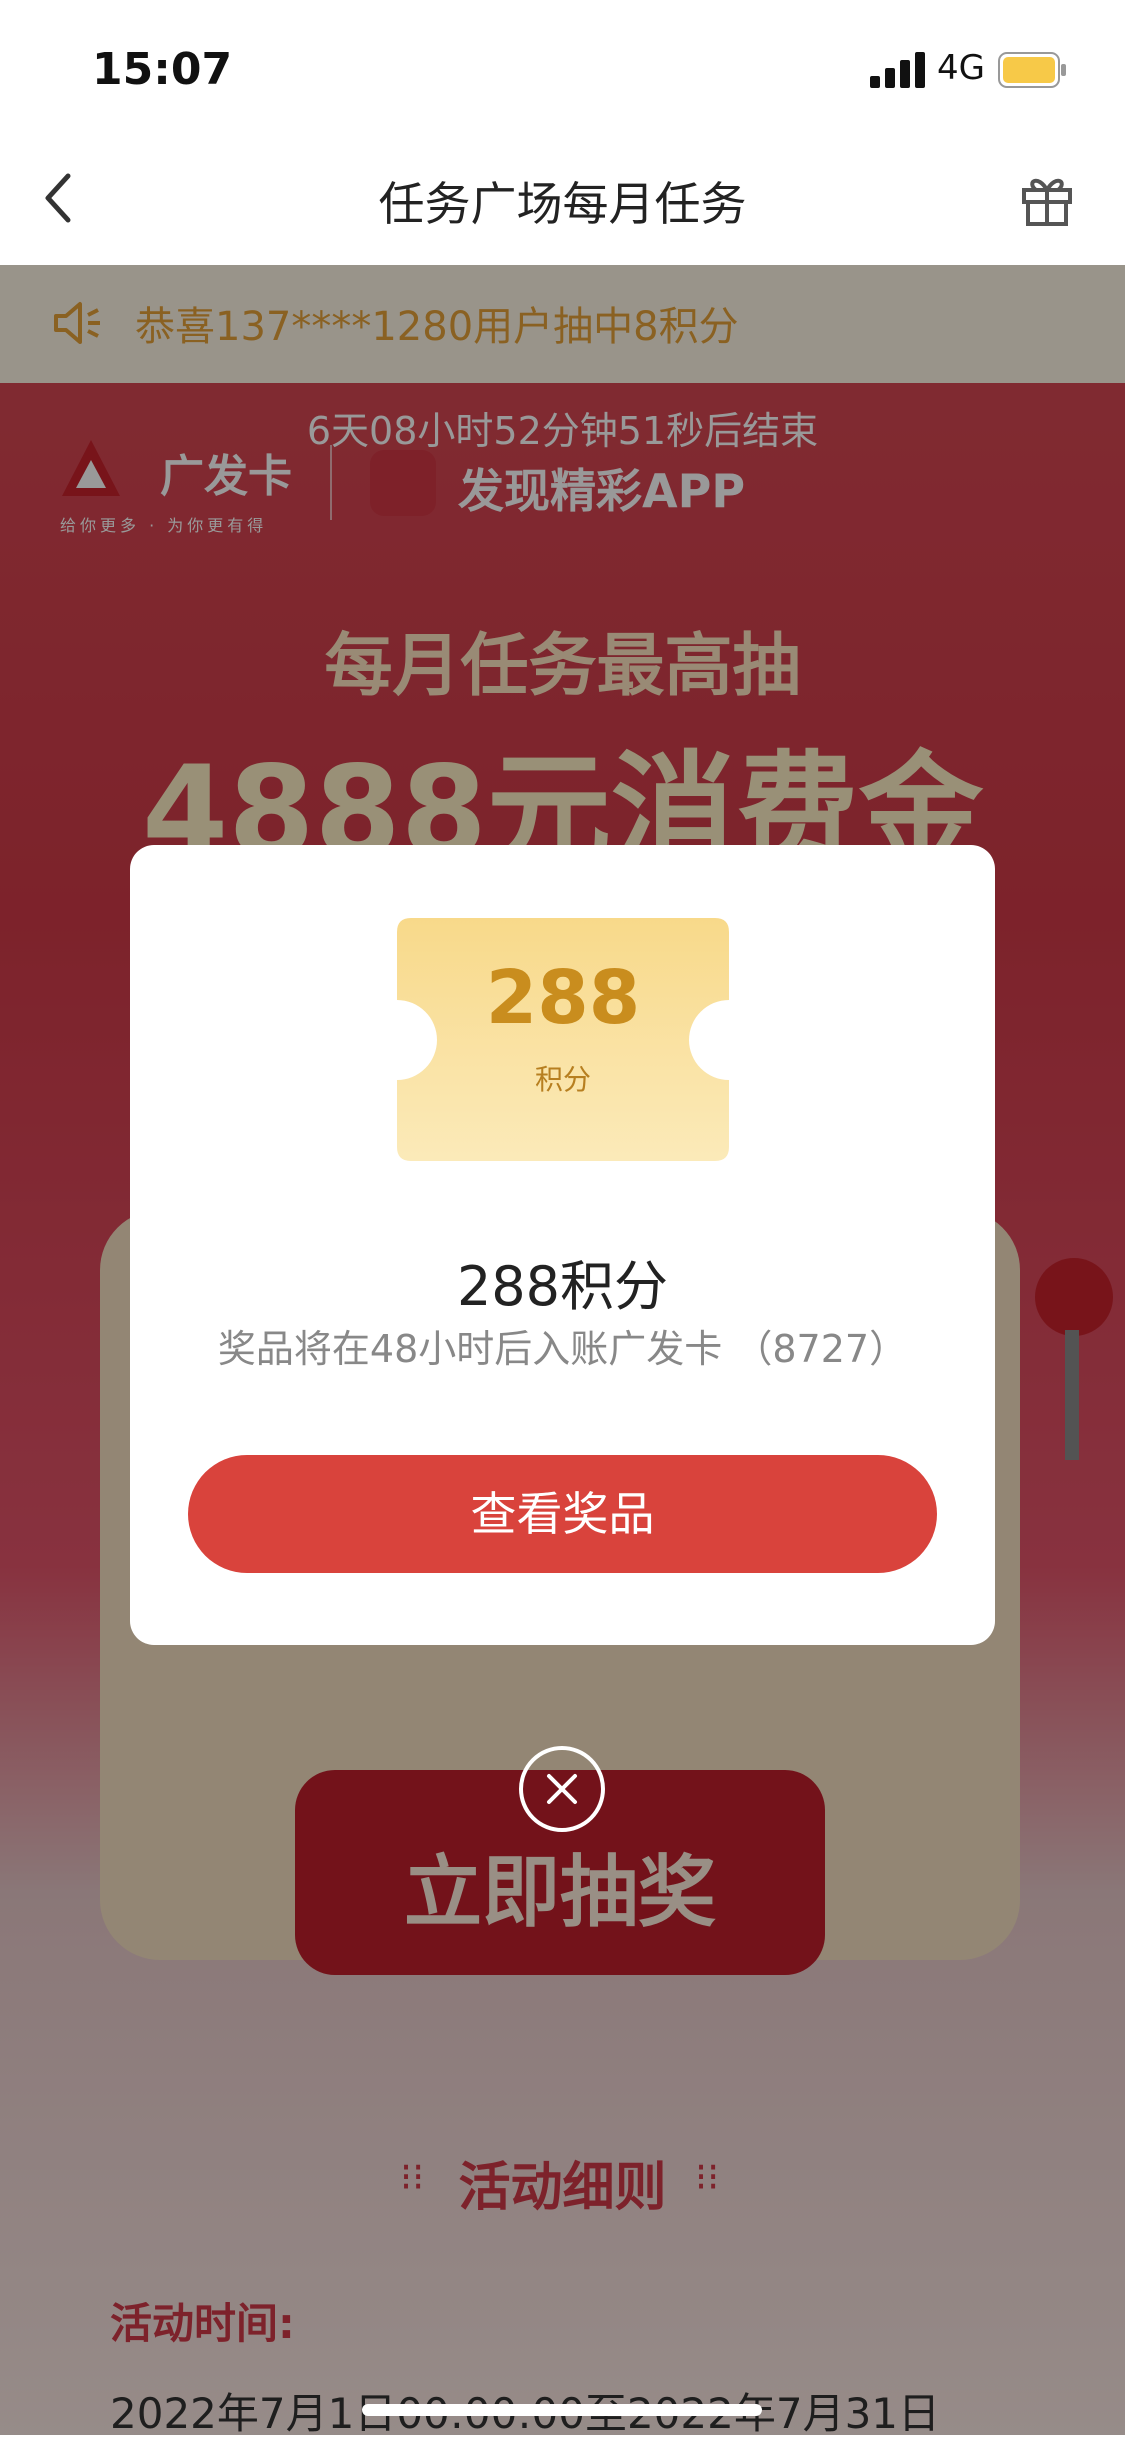 The image size is (1125, 2441). I want to click on prize-description: 奖品将在48小时后入账广发卡 （8727）, so click(562, 1349).